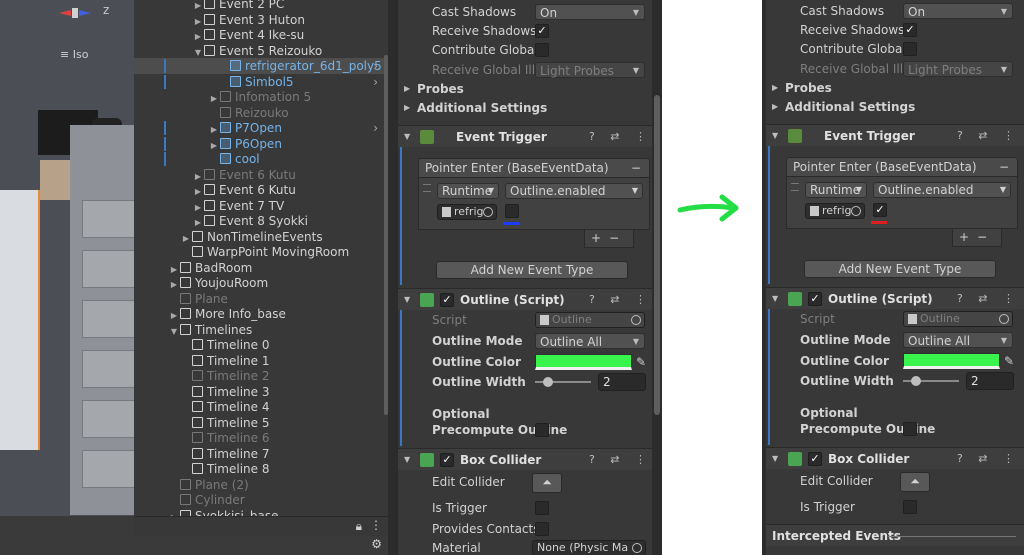 Image resolution: width=1024 pixels, height=555 pixels. I want to click on hierarchy-item: Plane (2), so click(261, 485).